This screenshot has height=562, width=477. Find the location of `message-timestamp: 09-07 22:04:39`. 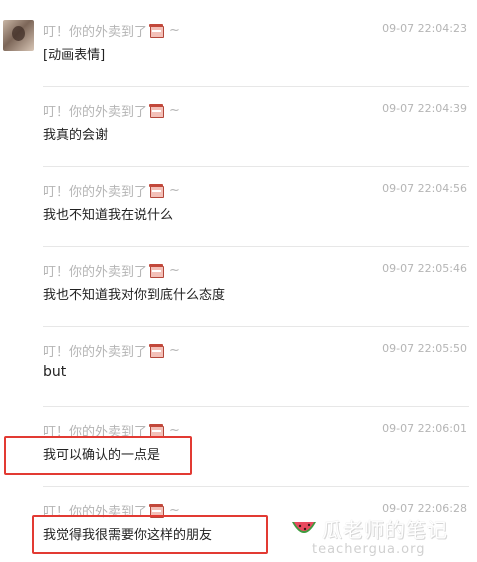

message-timestamp: 09-07 22:04:39 is located at coordinates (424, 108).